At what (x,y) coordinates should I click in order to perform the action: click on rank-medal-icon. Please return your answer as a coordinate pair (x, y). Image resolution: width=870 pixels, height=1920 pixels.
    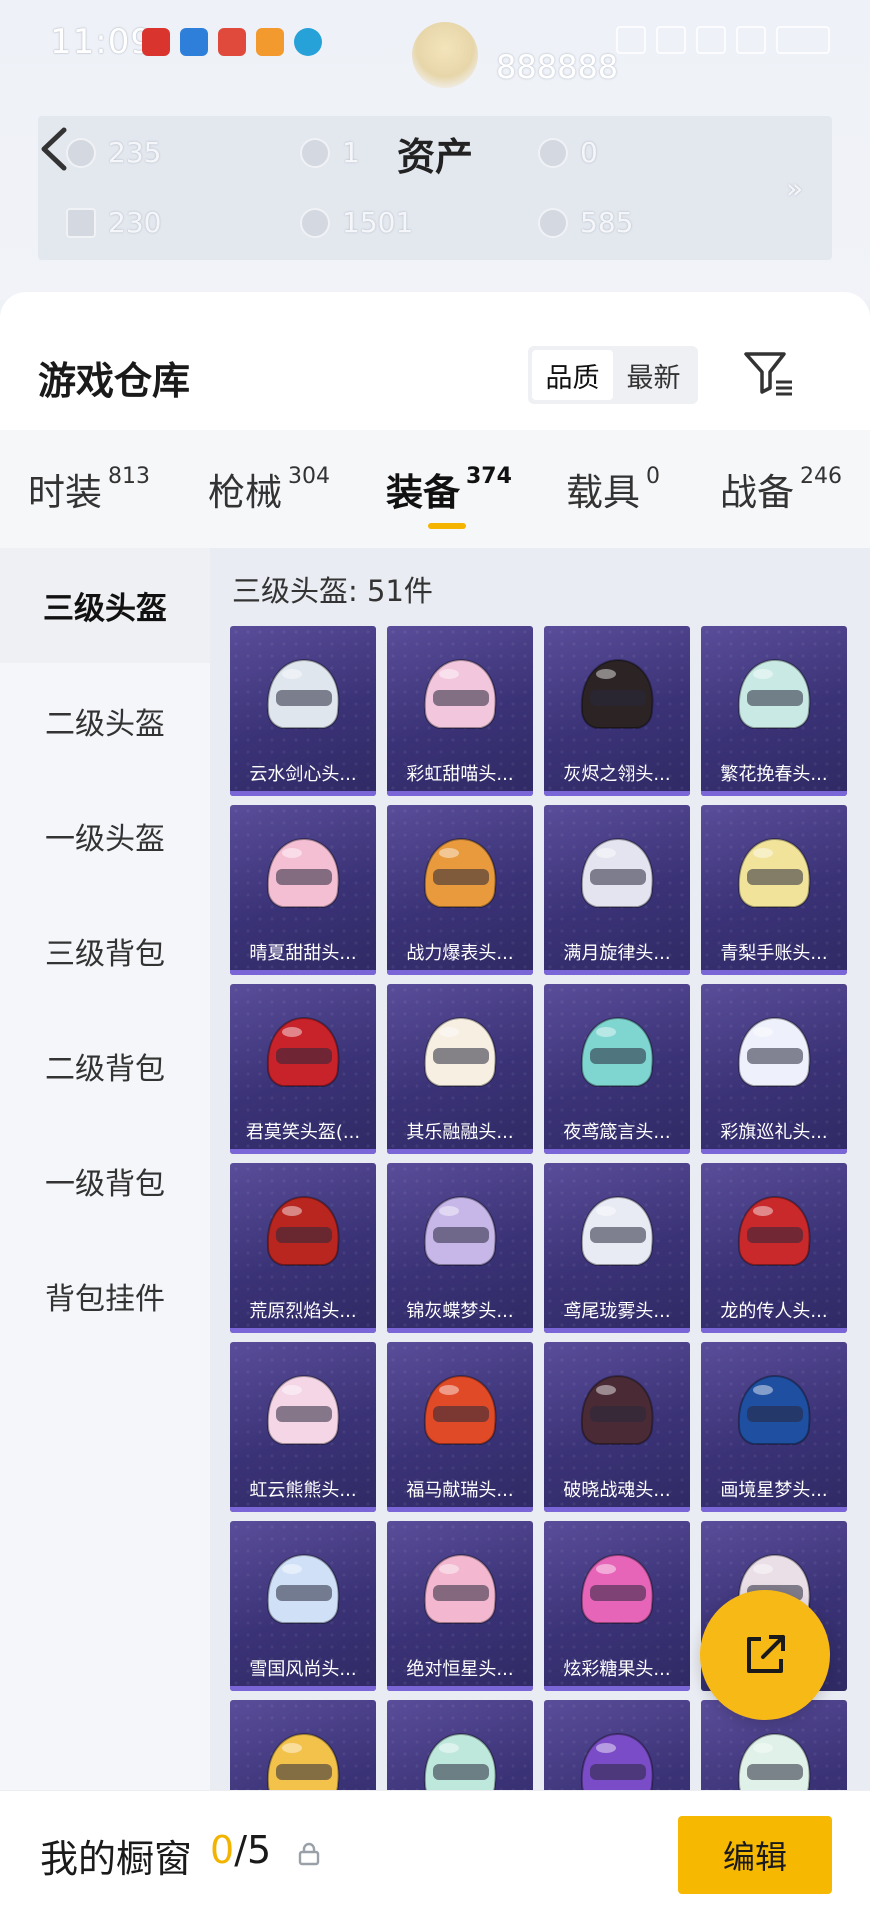
    Looking at the image, I should click on (445, 55).